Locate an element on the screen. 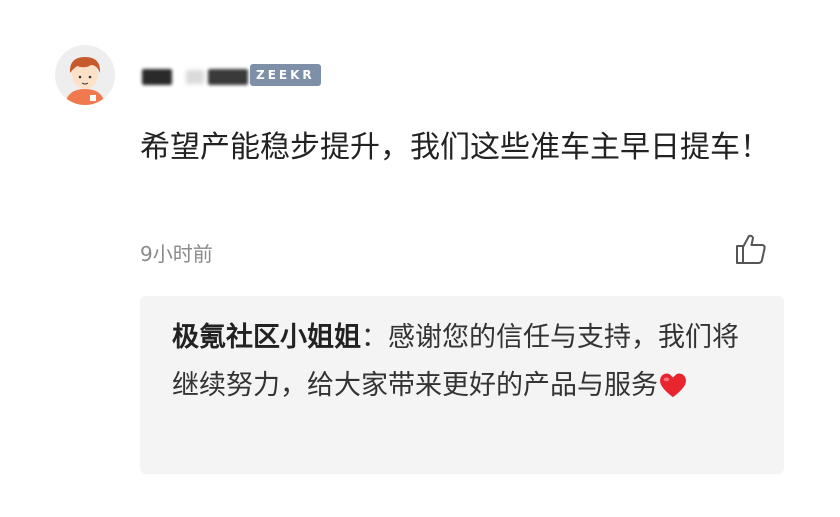 This screenshot has height=517, width=840. thumbs-up-icon is located at coordinates (751, 249).